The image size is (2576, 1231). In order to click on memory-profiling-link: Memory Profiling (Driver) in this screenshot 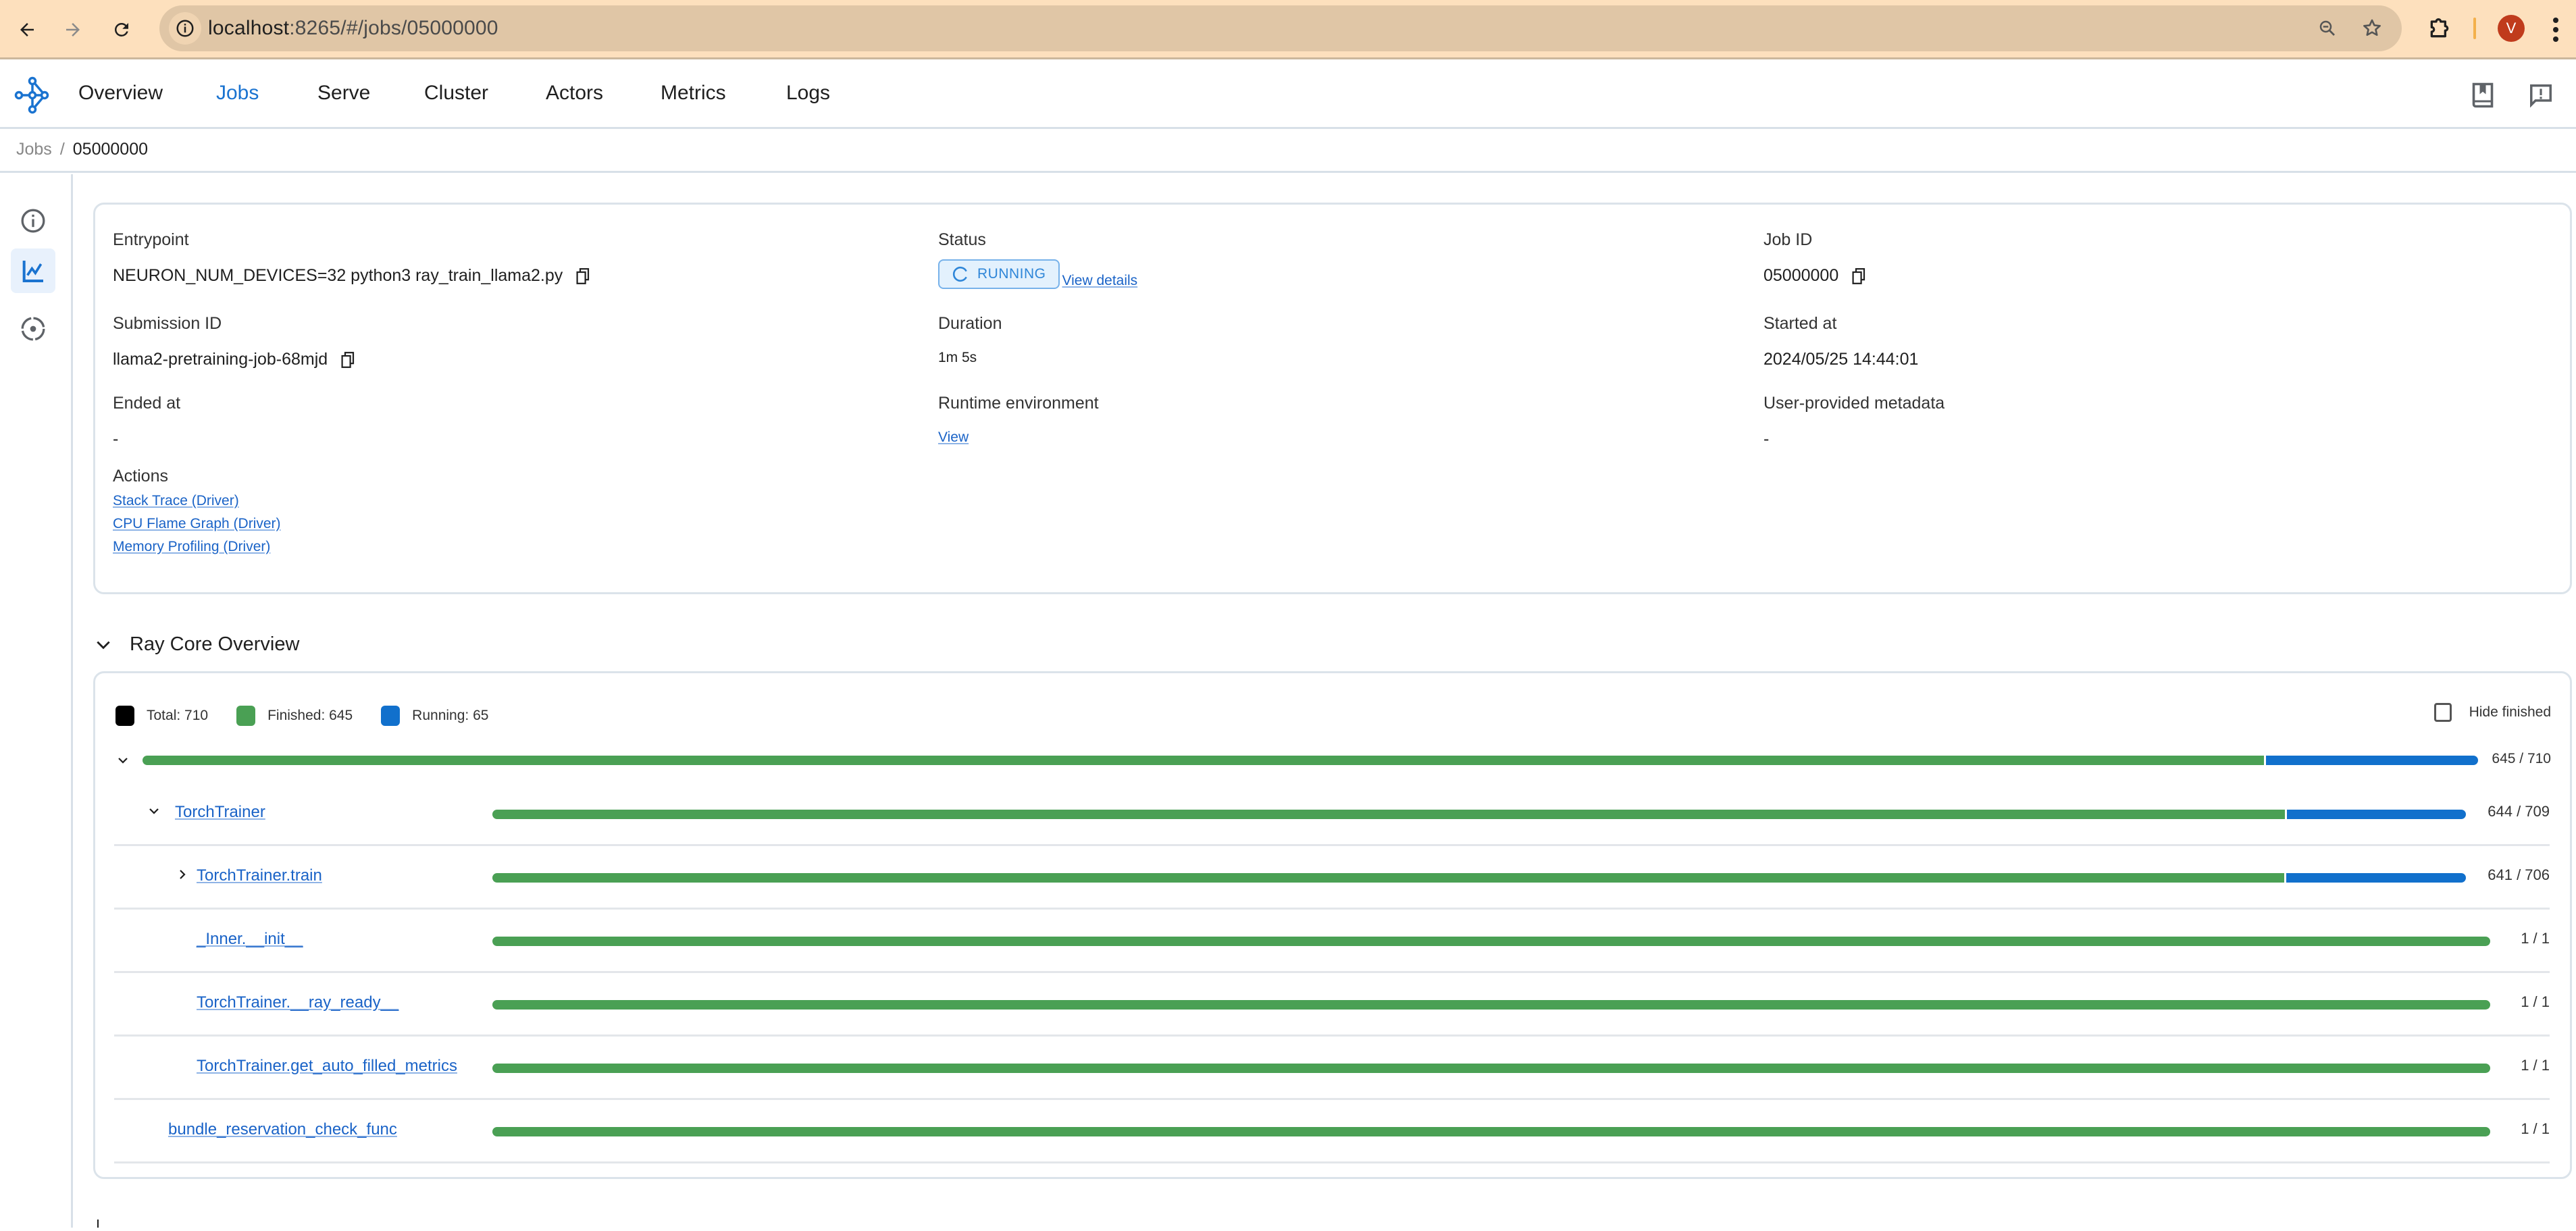, I will do `click(197, 547)`.